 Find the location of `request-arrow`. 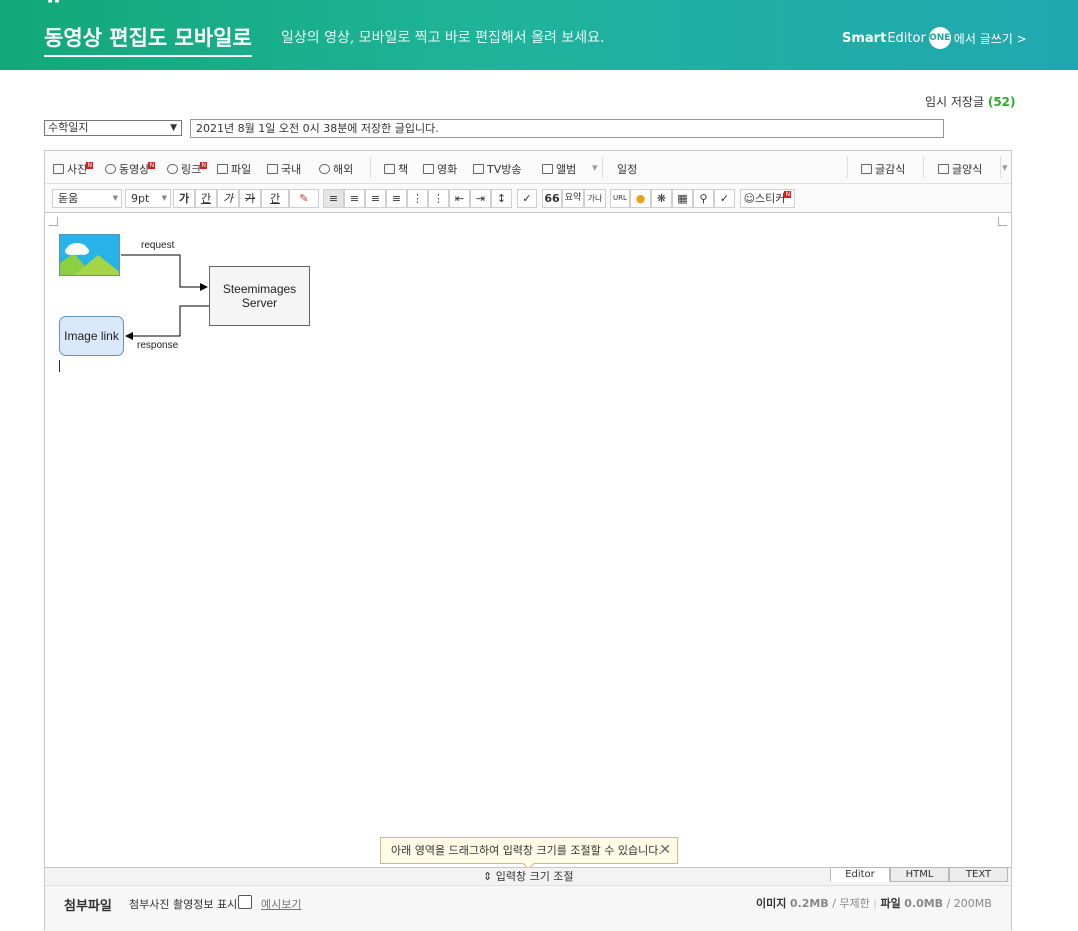

request-arrow is located at coordinates (164, 272).